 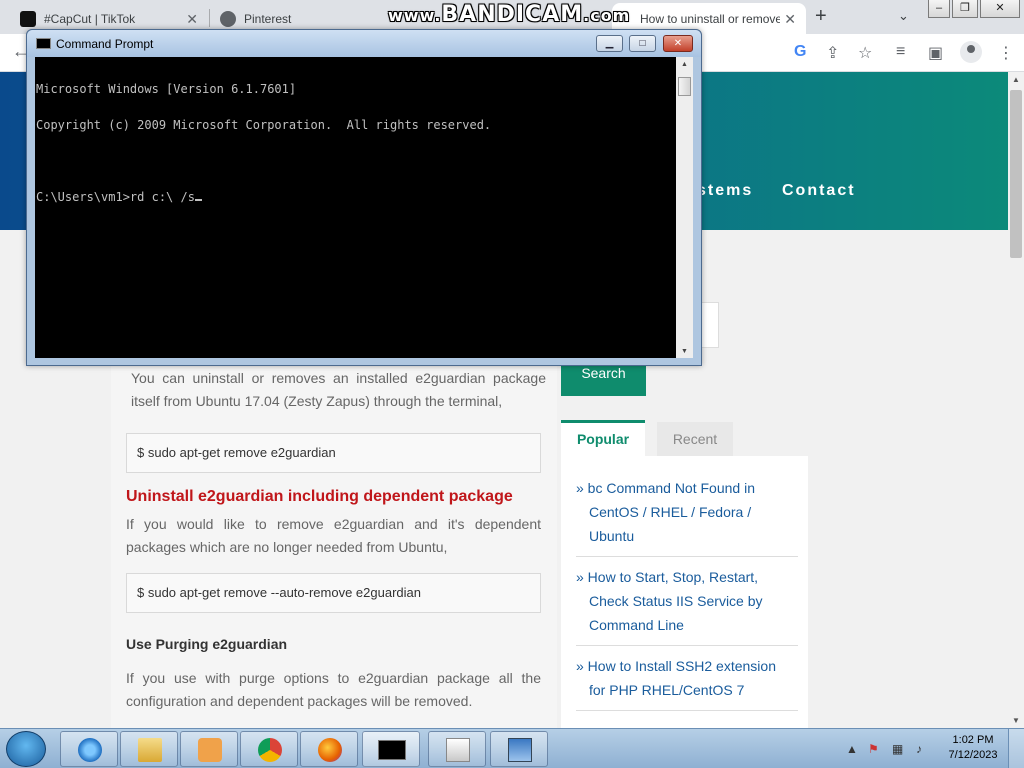 I want to click on action-center-icon: ⚑, so click(x=873, y=749).